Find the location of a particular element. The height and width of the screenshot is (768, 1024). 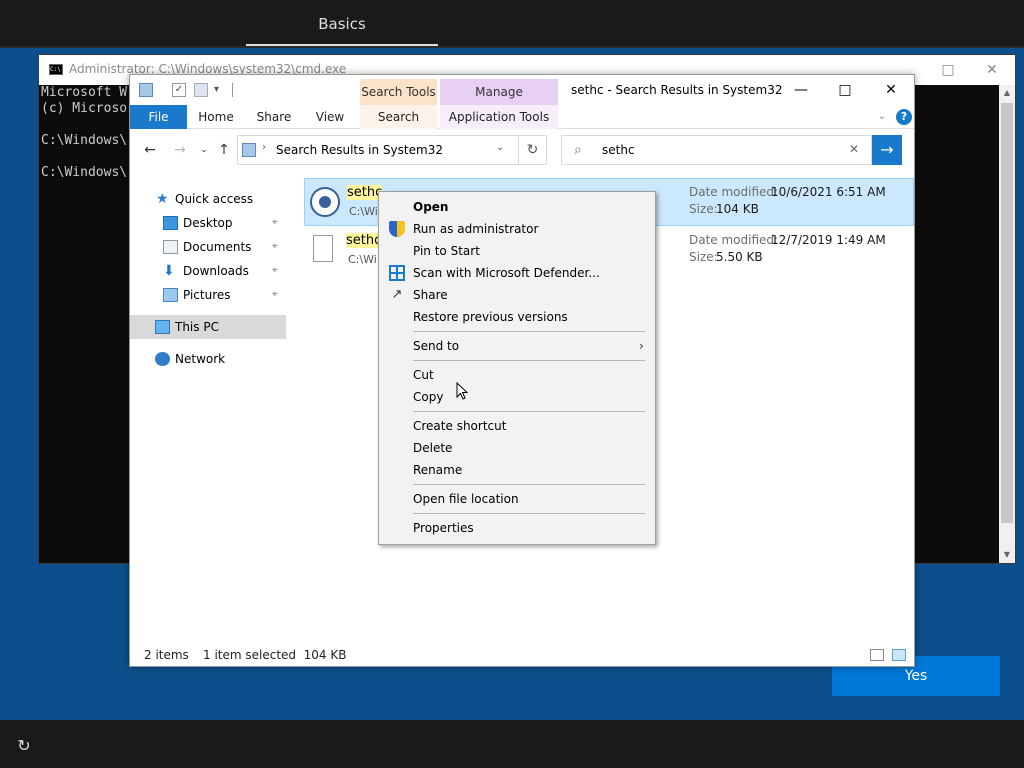

back-icon: ← is located at coordinates (150, 150).